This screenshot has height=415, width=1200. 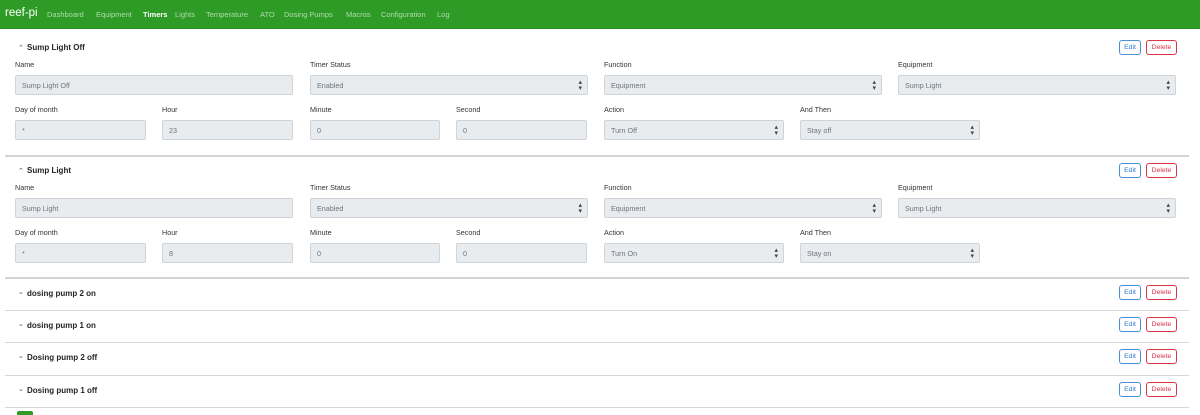 I want to click on timer-panel: ⌄ dosing pump 2 on Edit Delete, so click(x=597, y=297).